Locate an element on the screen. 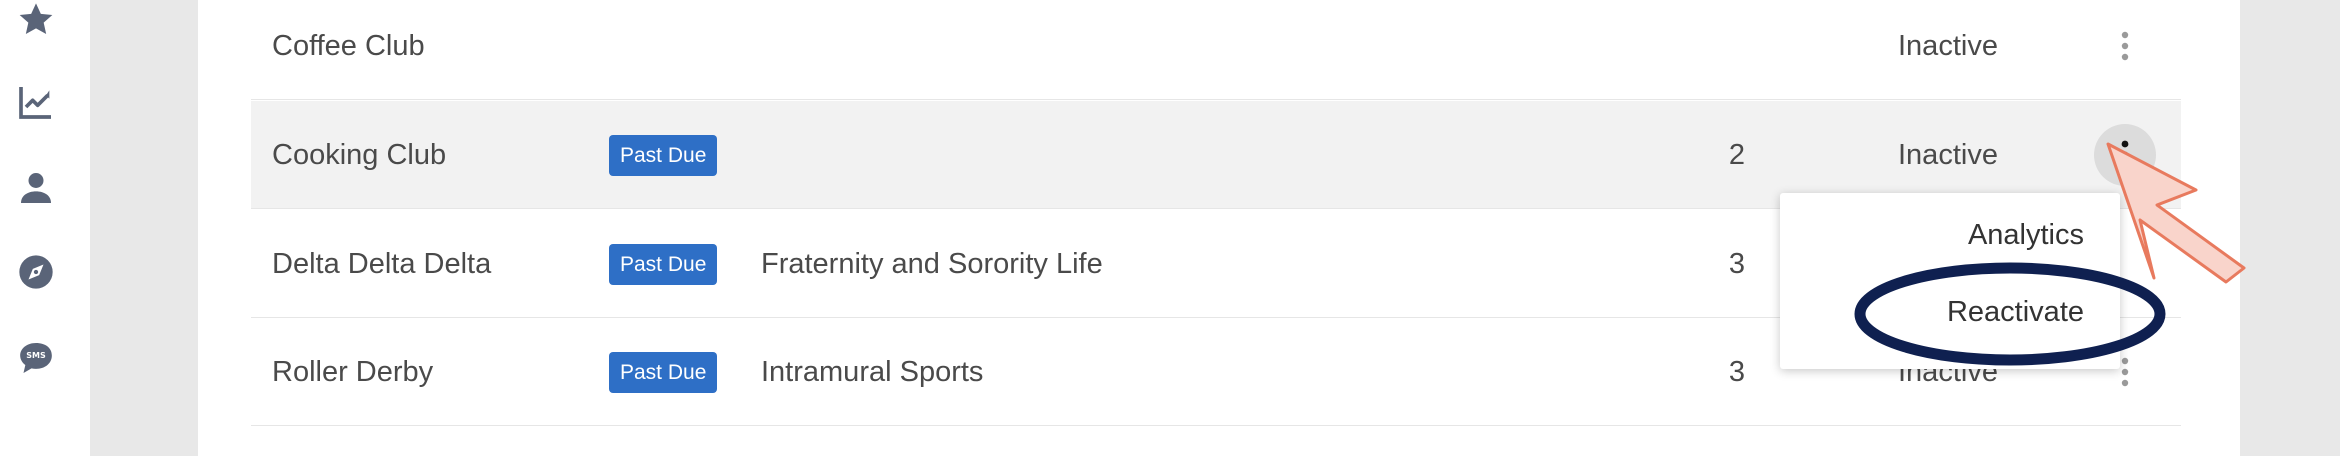  star-icon is located at coordinates (36, 20).